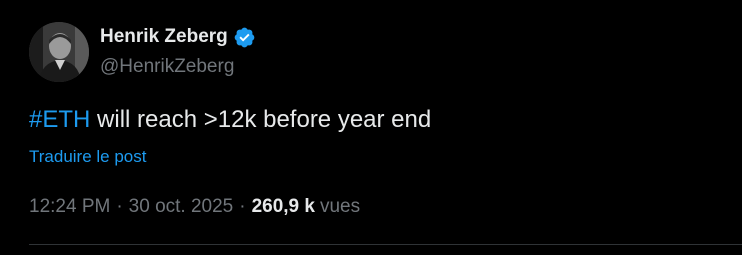 The height and width of the screenshot is (255, 742). What do you see at coordinates (69, 207) in the screenshot?
I see `post-time: 12:24 PM` at bounding box center [69, 207].